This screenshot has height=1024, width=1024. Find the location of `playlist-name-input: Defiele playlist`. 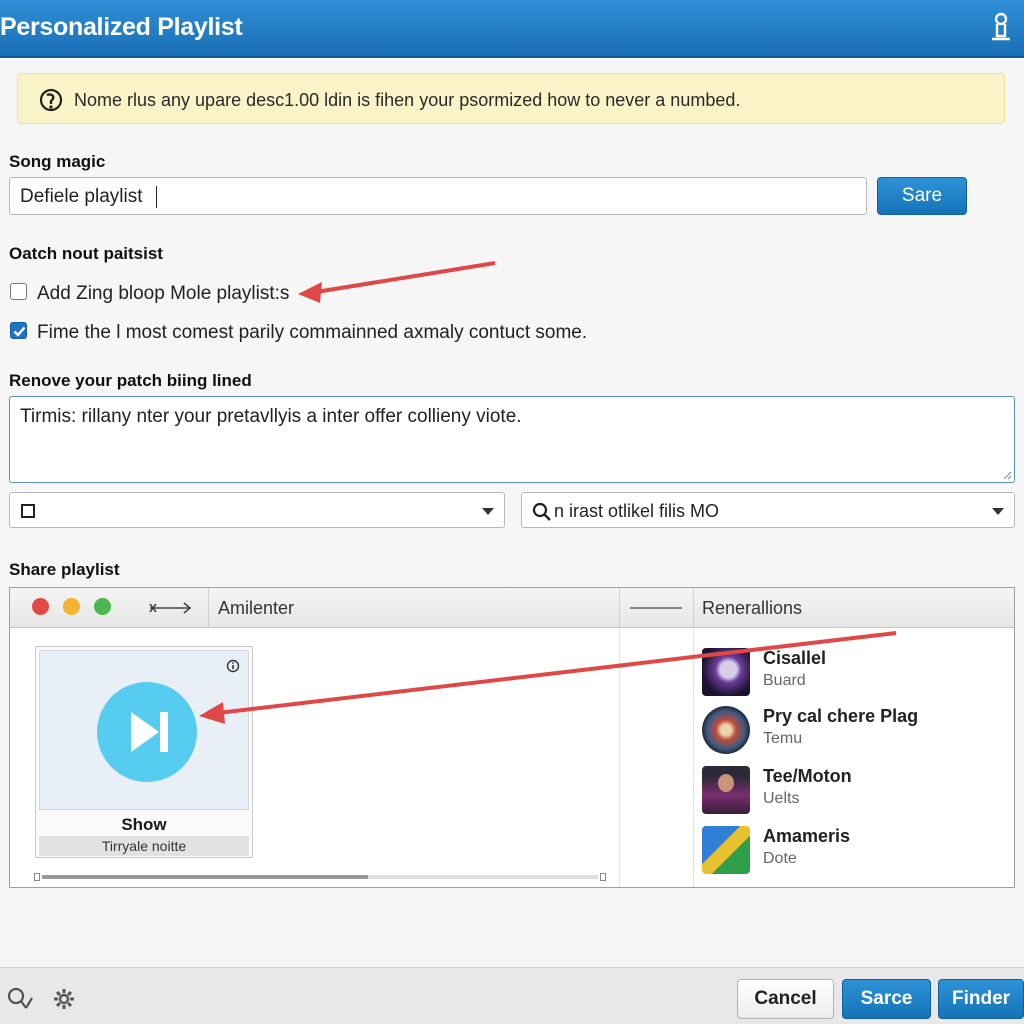

playlist-name-input: Defiele playlist is located at coordinates (438, 196).